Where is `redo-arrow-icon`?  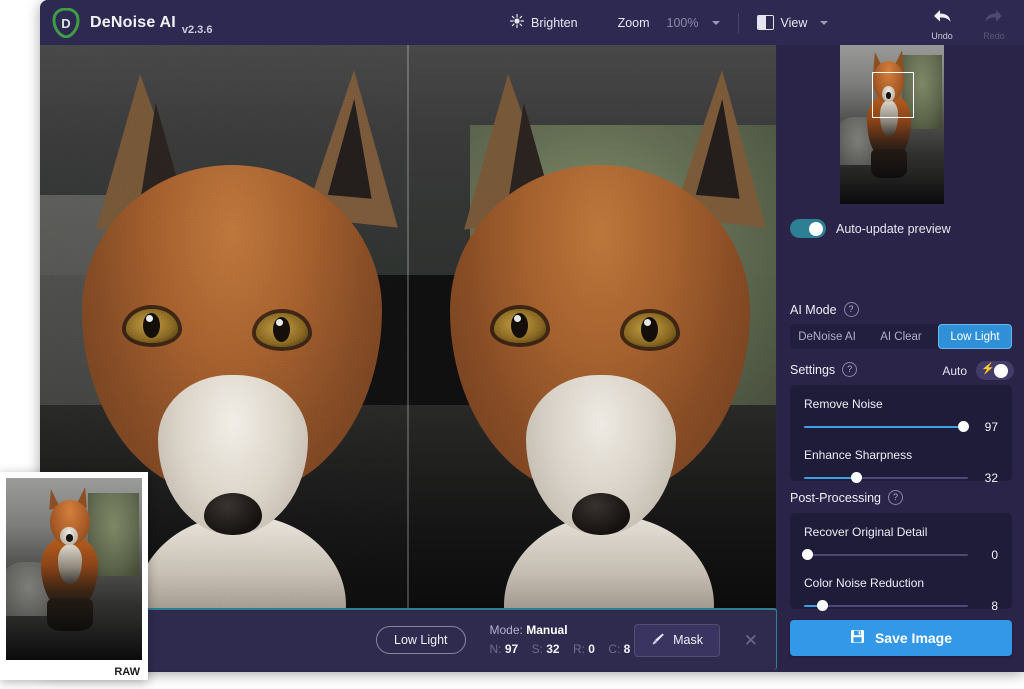
redo-arrow-icon is located at coordinates (994, 18).